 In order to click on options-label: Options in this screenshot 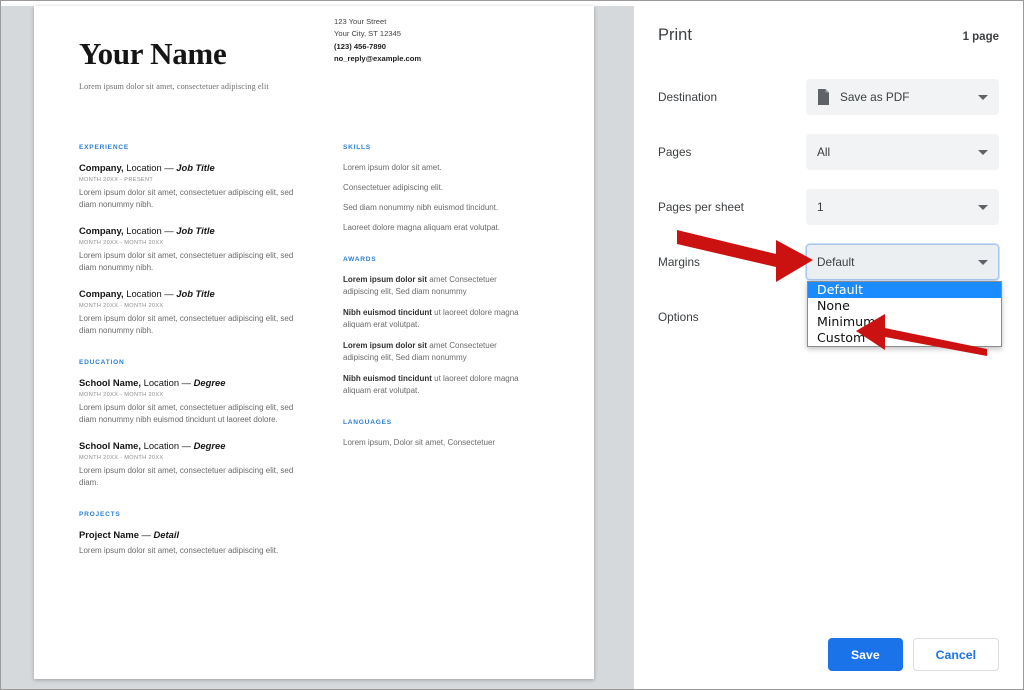, I will do `click(678, 317)`.